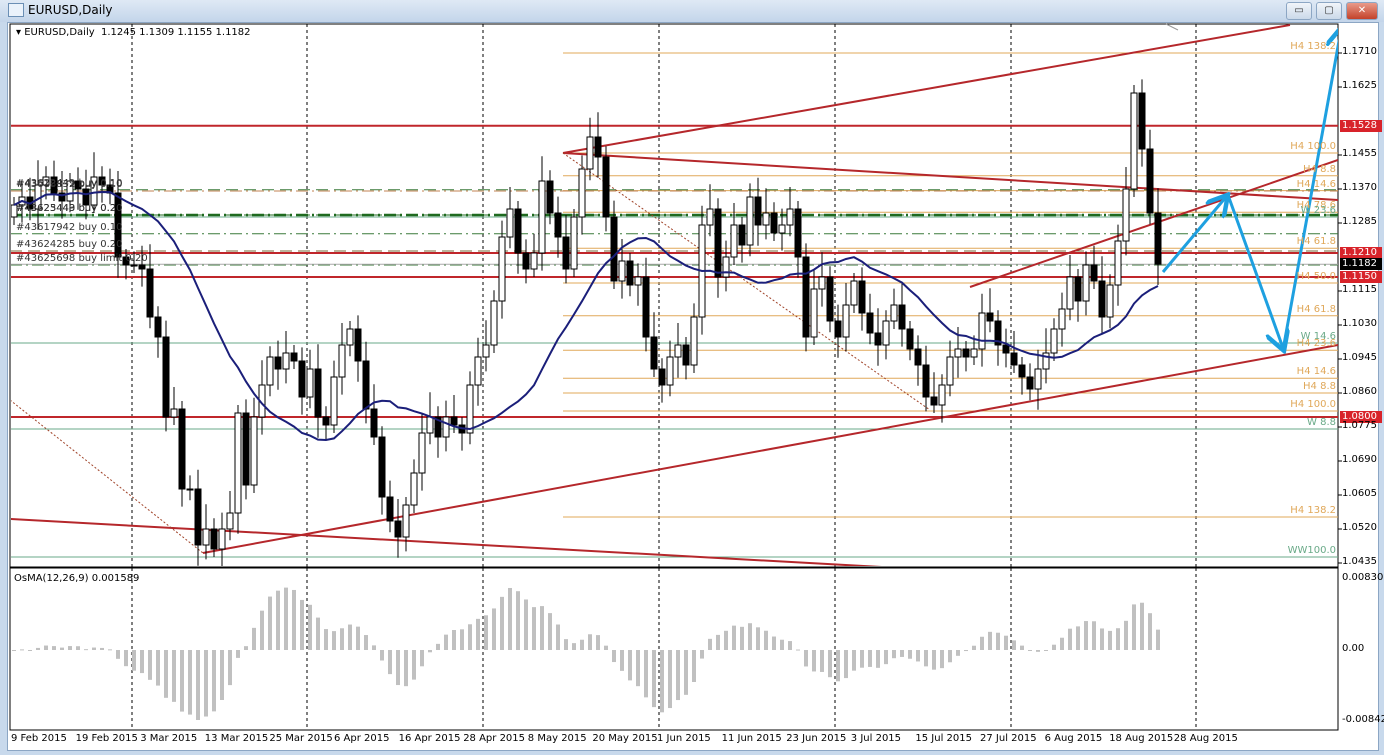 This screenshot has width=1384, height=755. Describe the element at coordinates (69, 227) in the screenshot. I see `order-label: #43617942 buy 0.10` at that location.